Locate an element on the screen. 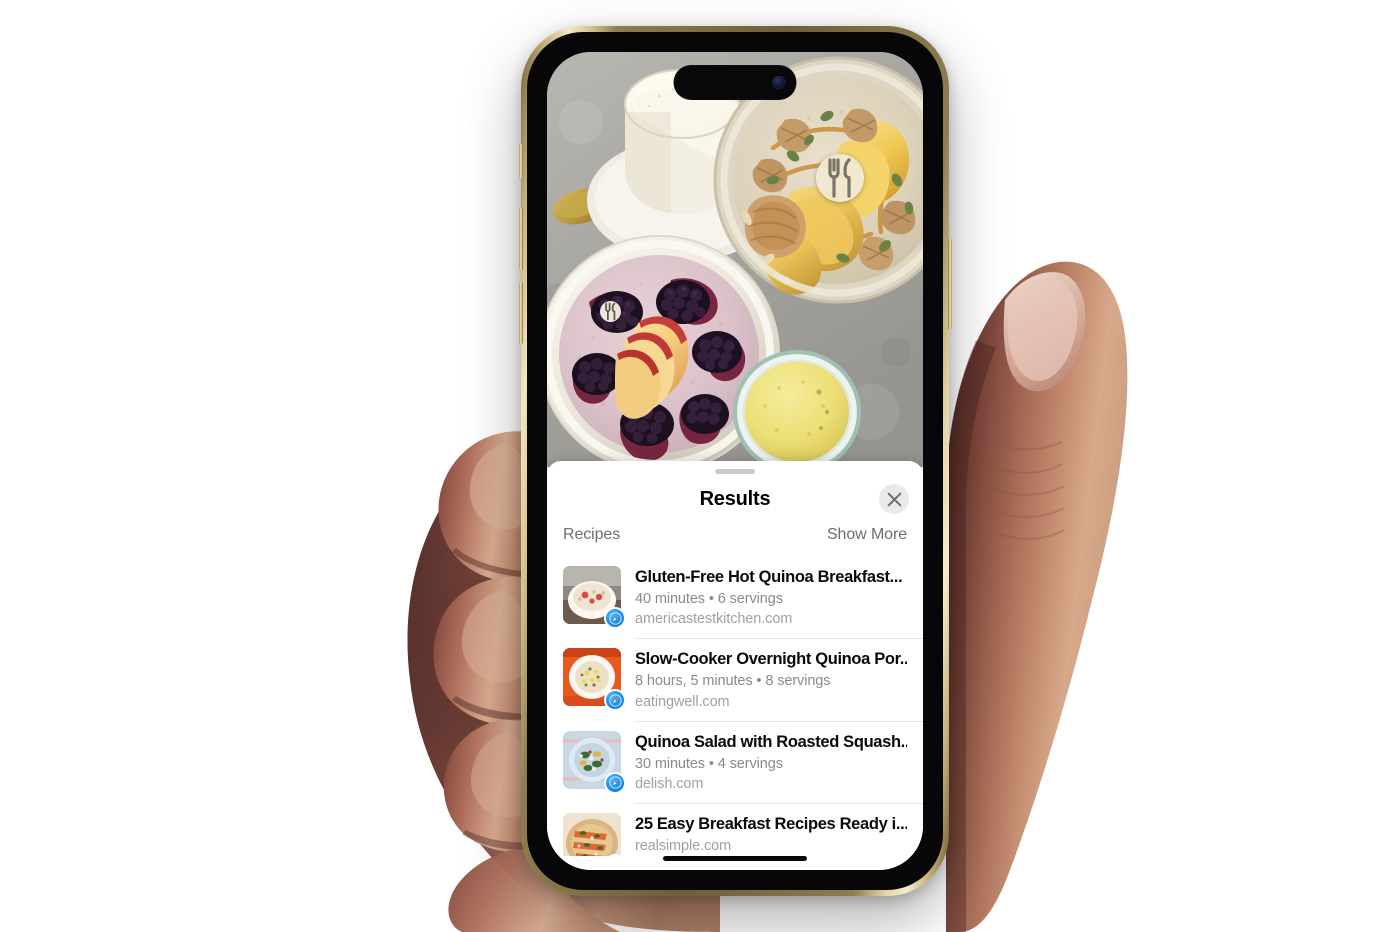 This screenshot has width=1400, height=932. result-meta: 8 hours, 5 minutes • 8 servings is located at coordinates (733, 681).